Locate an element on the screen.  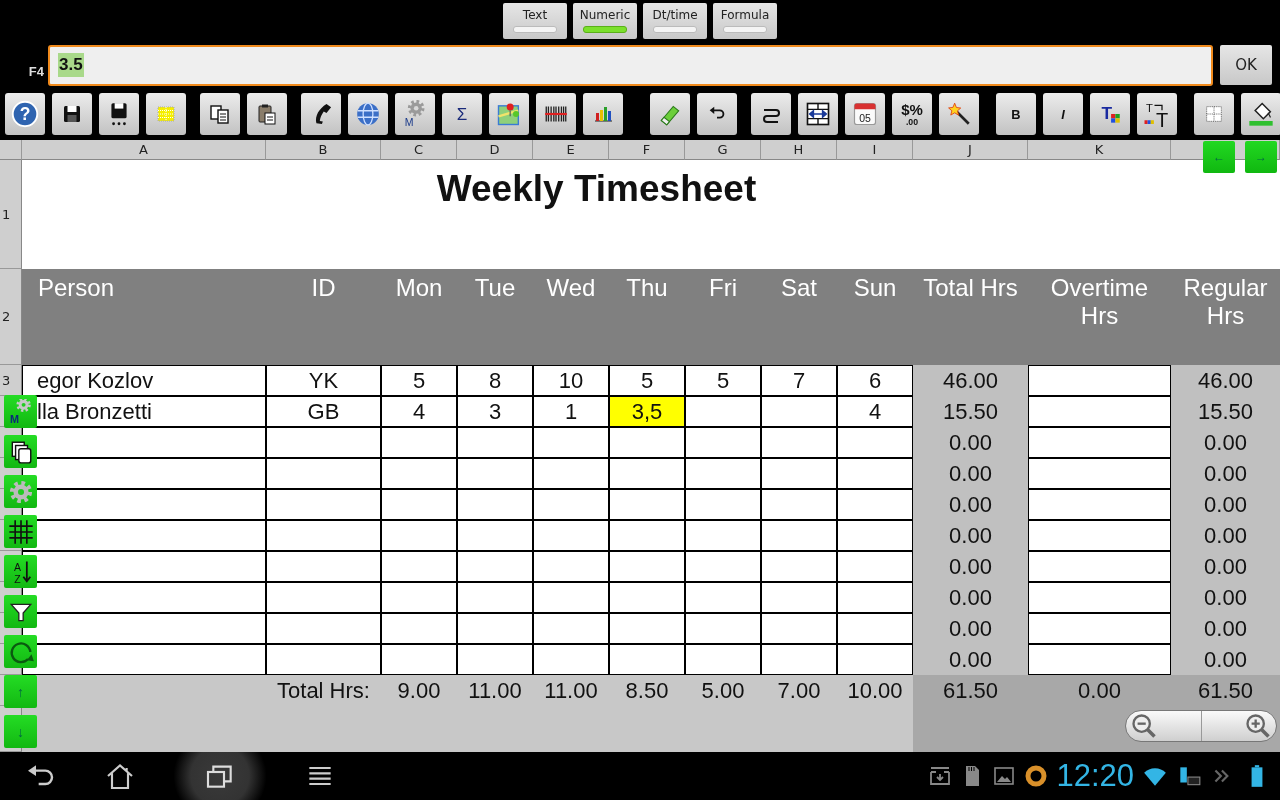
filter-button is located at coordinates (20, 611).